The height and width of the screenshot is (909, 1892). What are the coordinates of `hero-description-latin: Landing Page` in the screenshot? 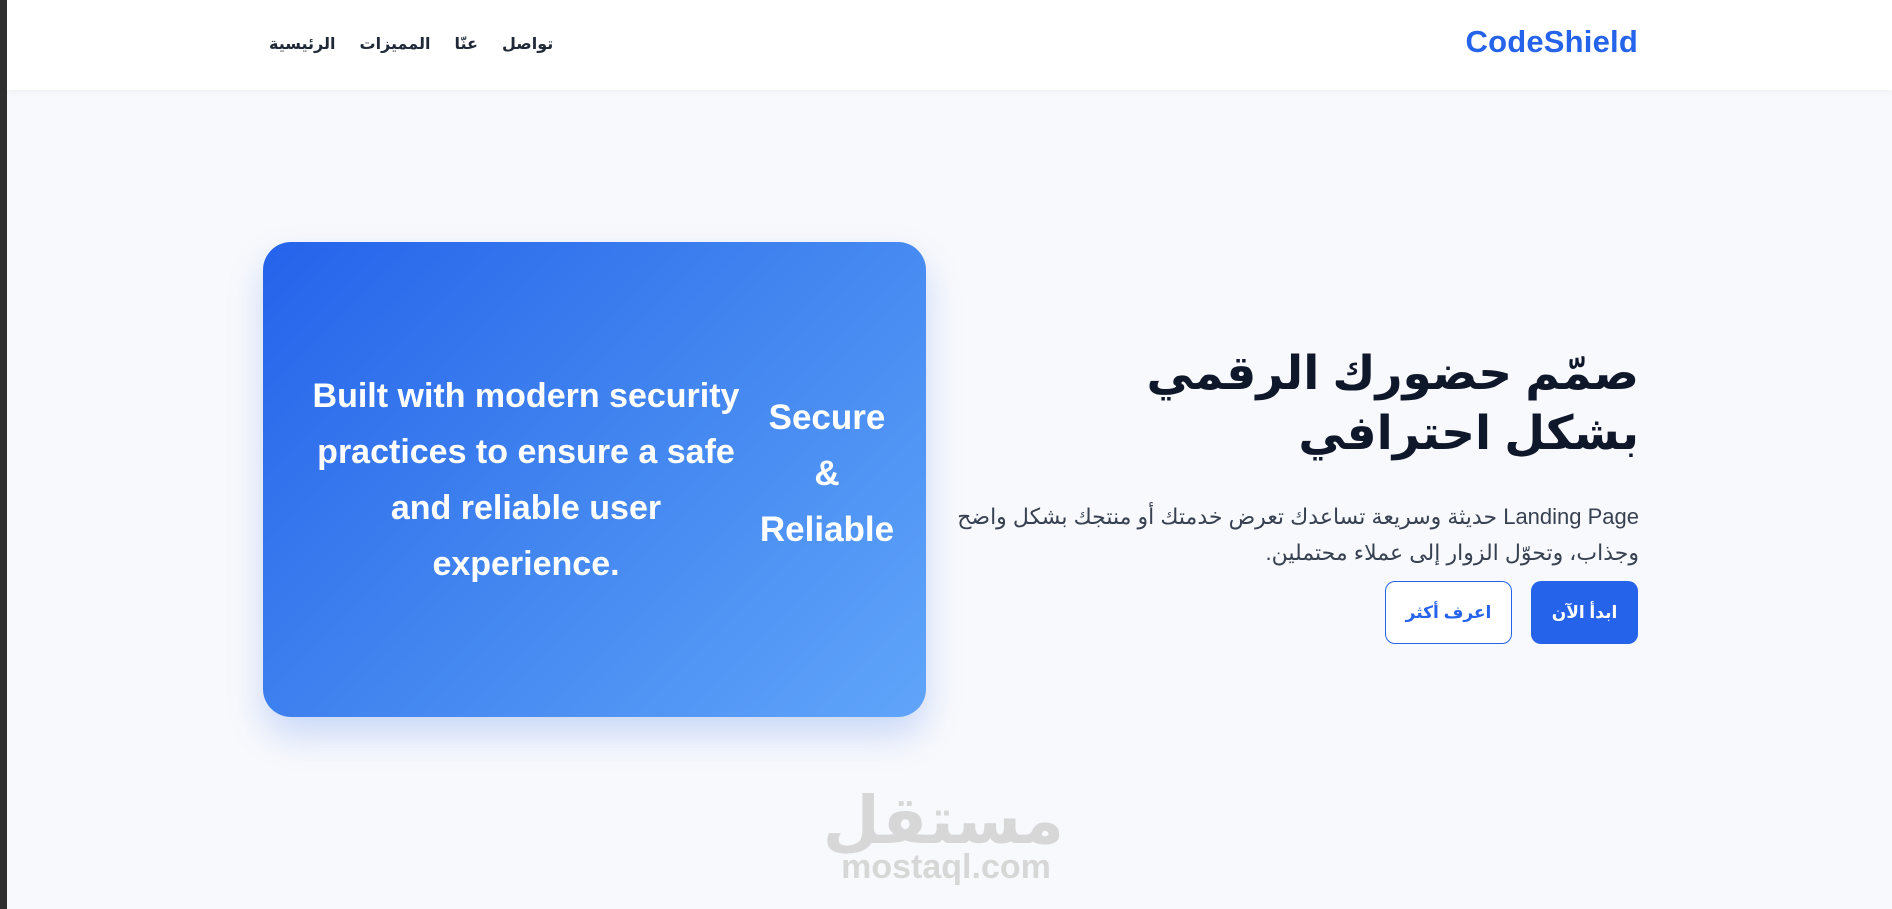 It's located at (1571, 516).